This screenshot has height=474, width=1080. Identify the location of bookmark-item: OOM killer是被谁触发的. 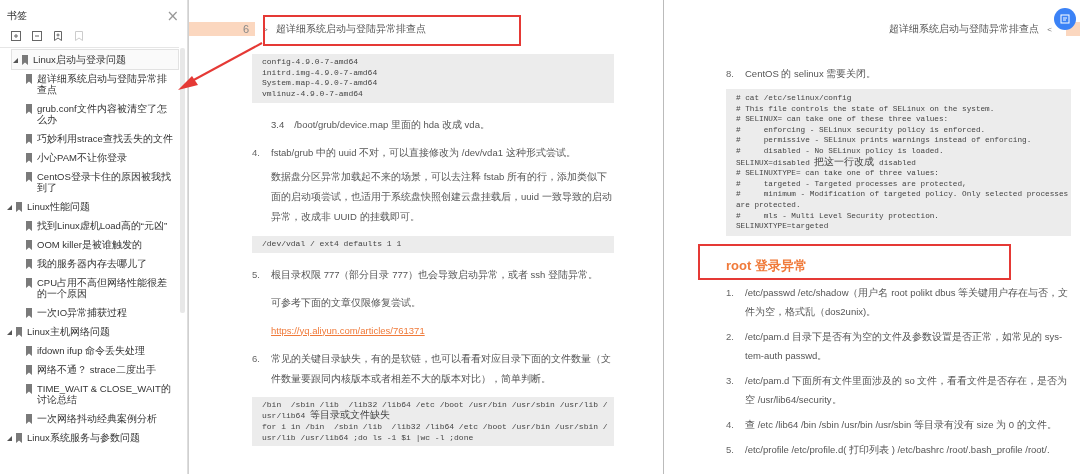
(89, 244).